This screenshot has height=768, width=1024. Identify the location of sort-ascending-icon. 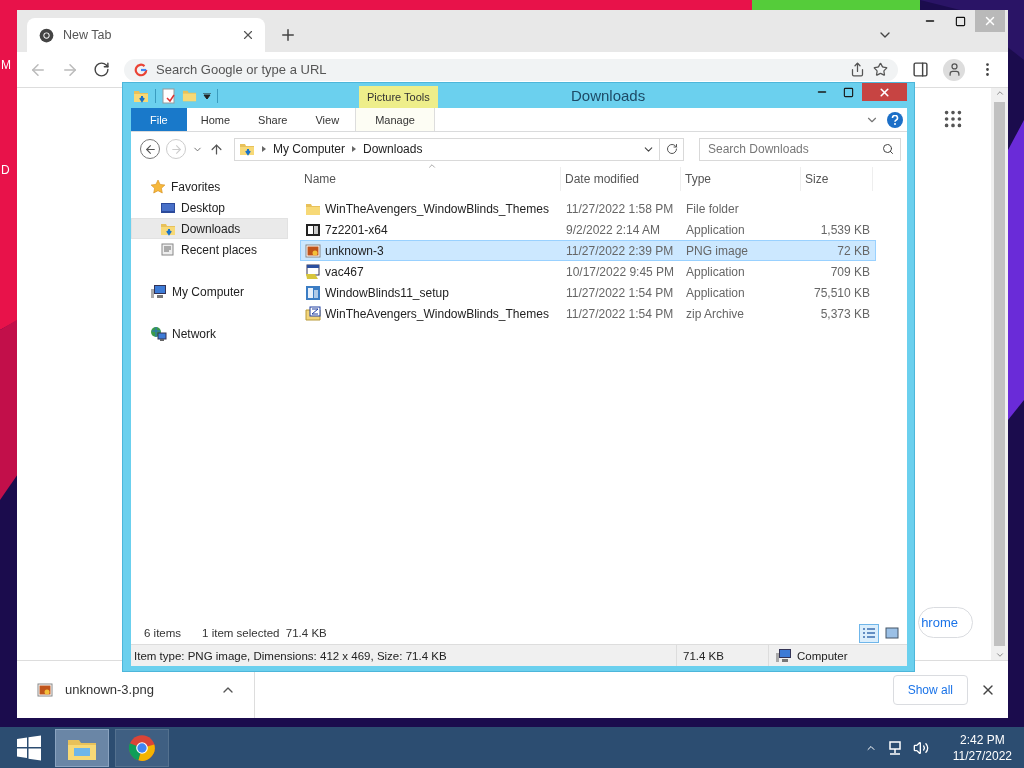
(432, 166).